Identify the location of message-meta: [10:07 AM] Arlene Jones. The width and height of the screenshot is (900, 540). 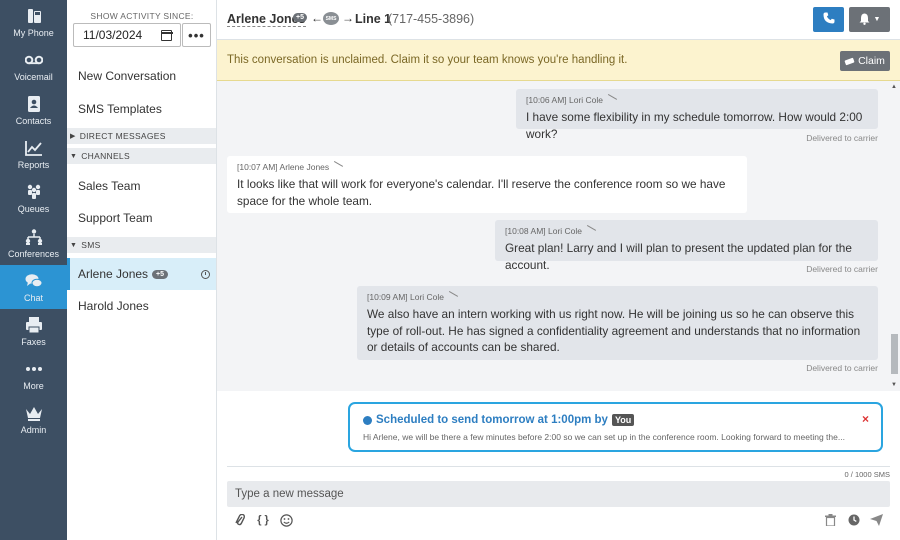
(283, 167).